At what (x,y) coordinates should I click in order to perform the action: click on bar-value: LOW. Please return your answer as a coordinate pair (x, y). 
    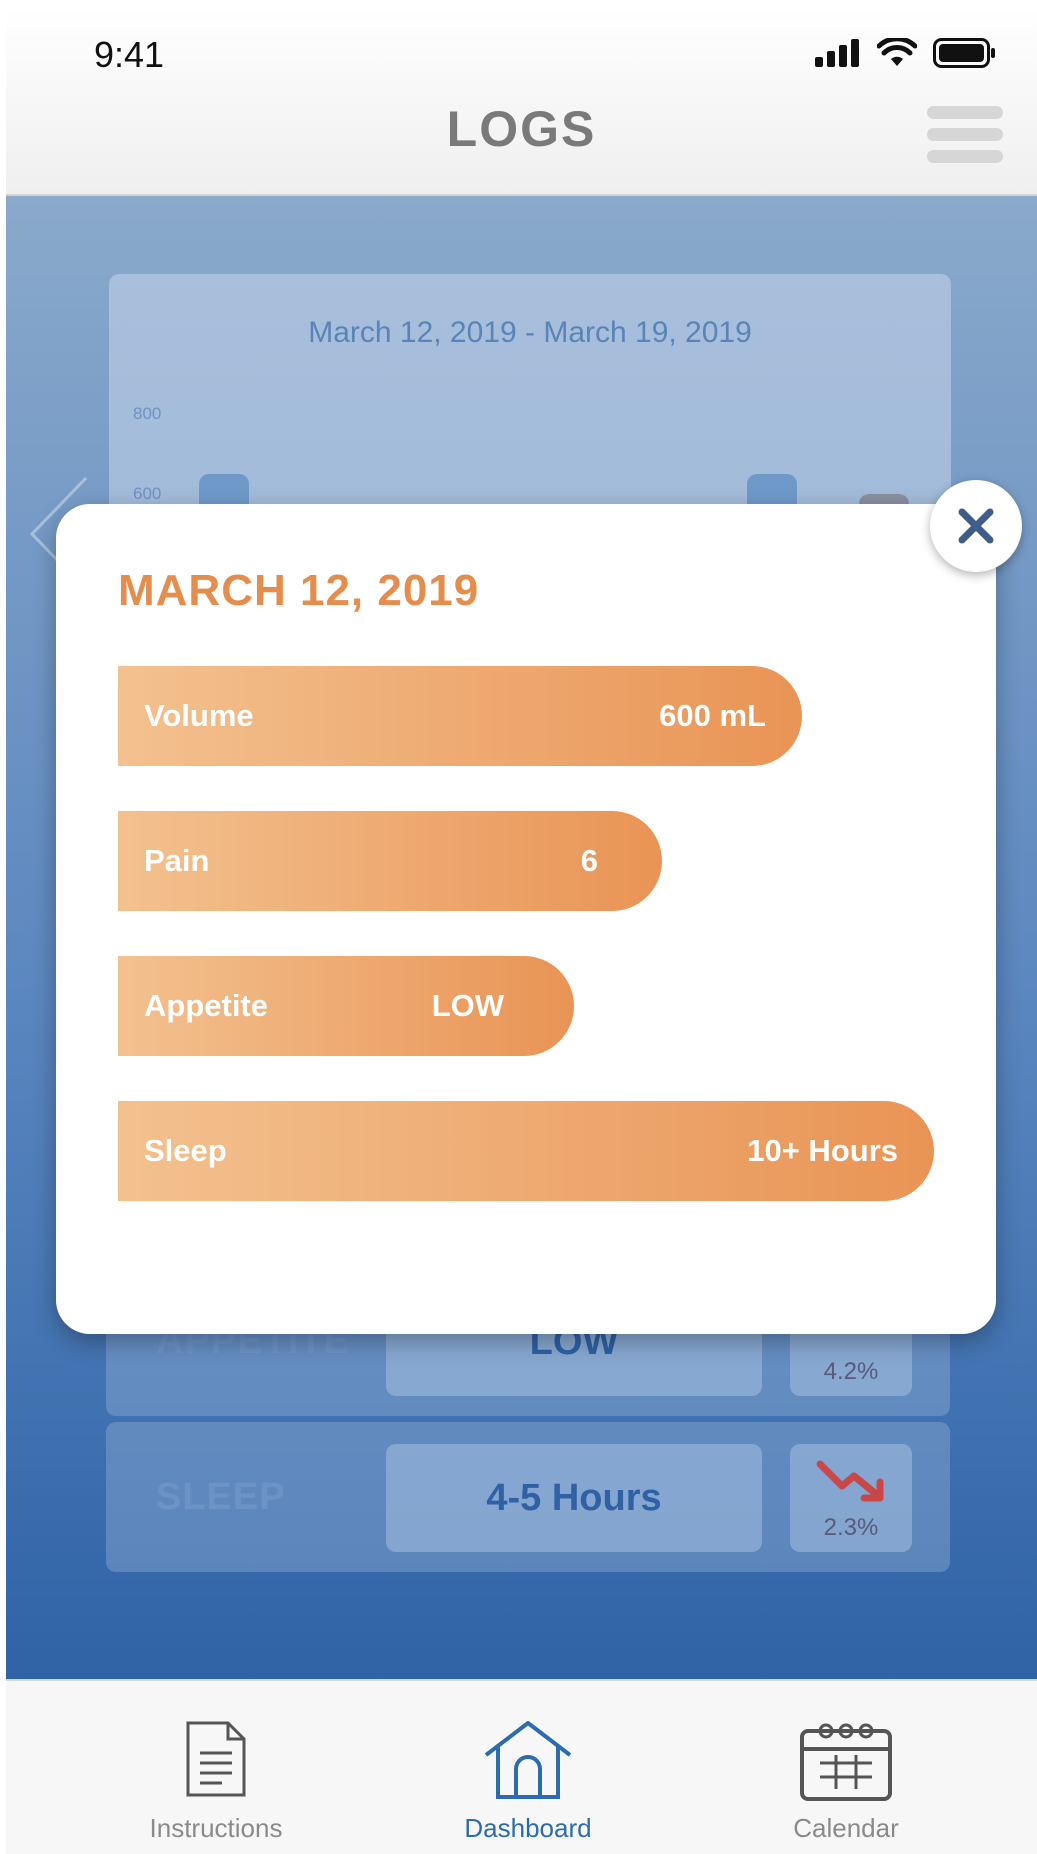
    Looking at the image, I should click on (467, 1005).